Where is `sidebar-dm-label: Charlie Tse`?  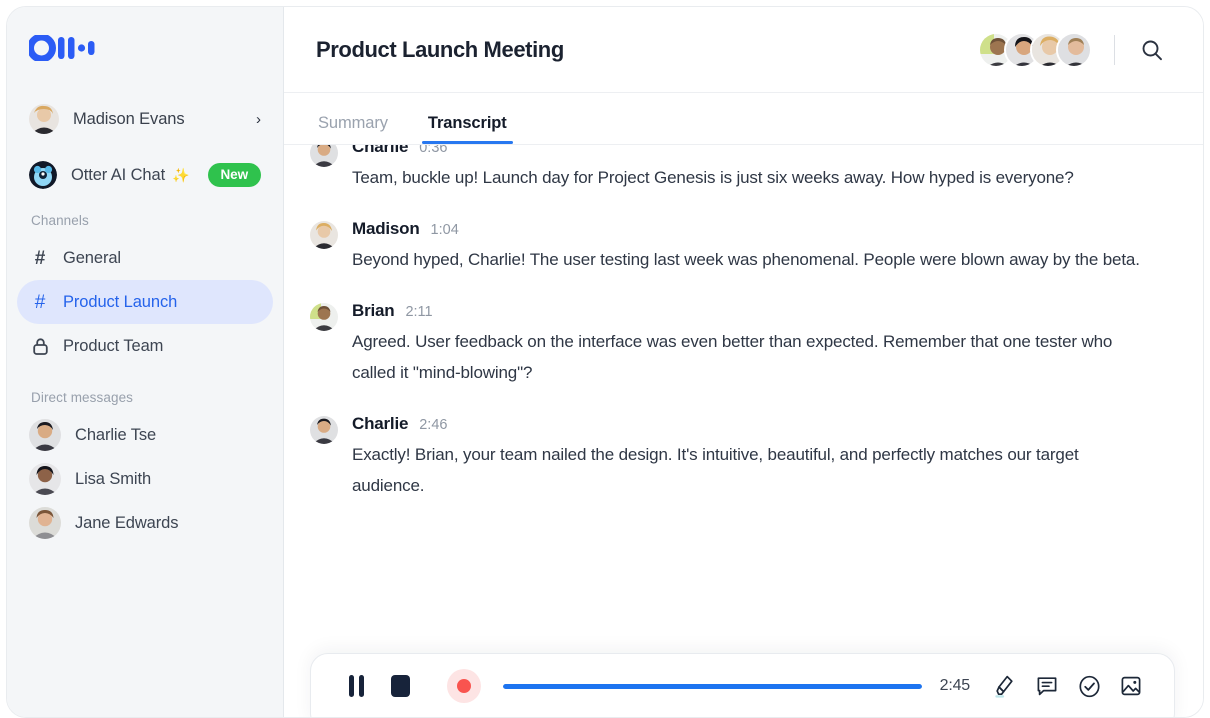
sidebar-dm-label: Charlie Tse is located at coordinates (116, 434).